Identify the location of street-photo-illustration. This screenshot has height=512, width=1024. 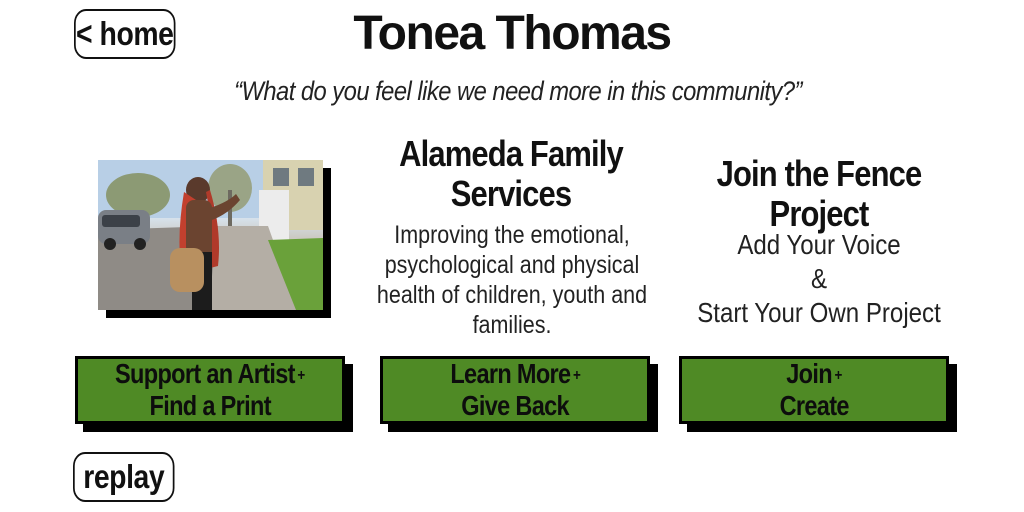
(210, 235).